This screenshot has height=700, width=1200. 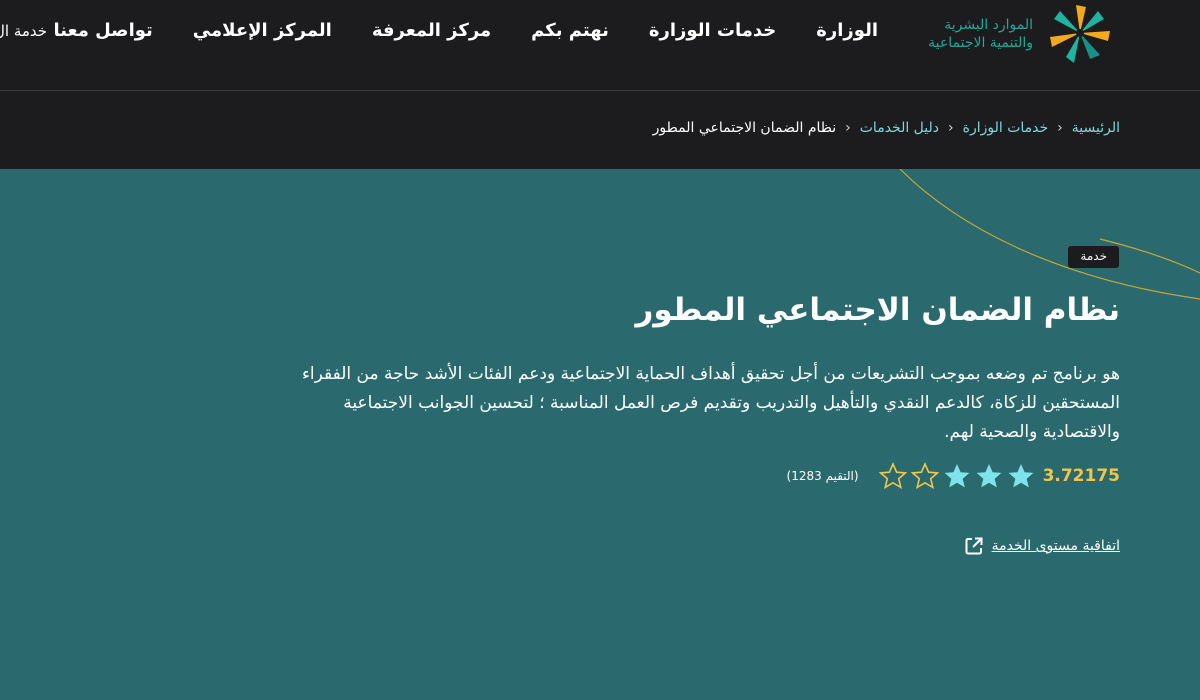 What do you see at coordinates (23, 31) in the screenshot?
I see `nav-item-partial: خدمة ال` at bounding box center [23, 31].